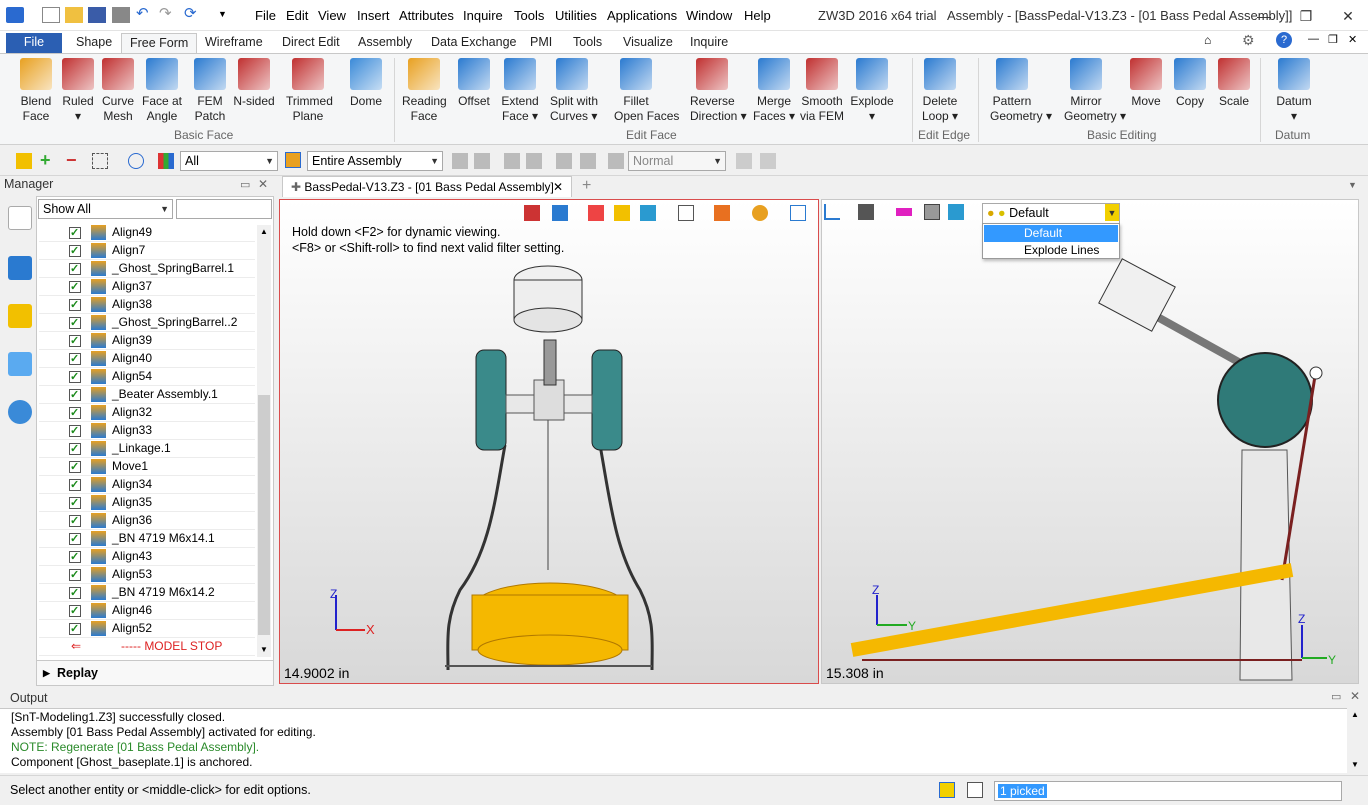 The width and height of the screenshot is (1368, 805). I want to click on open-folder-icon, so click(74, 15).